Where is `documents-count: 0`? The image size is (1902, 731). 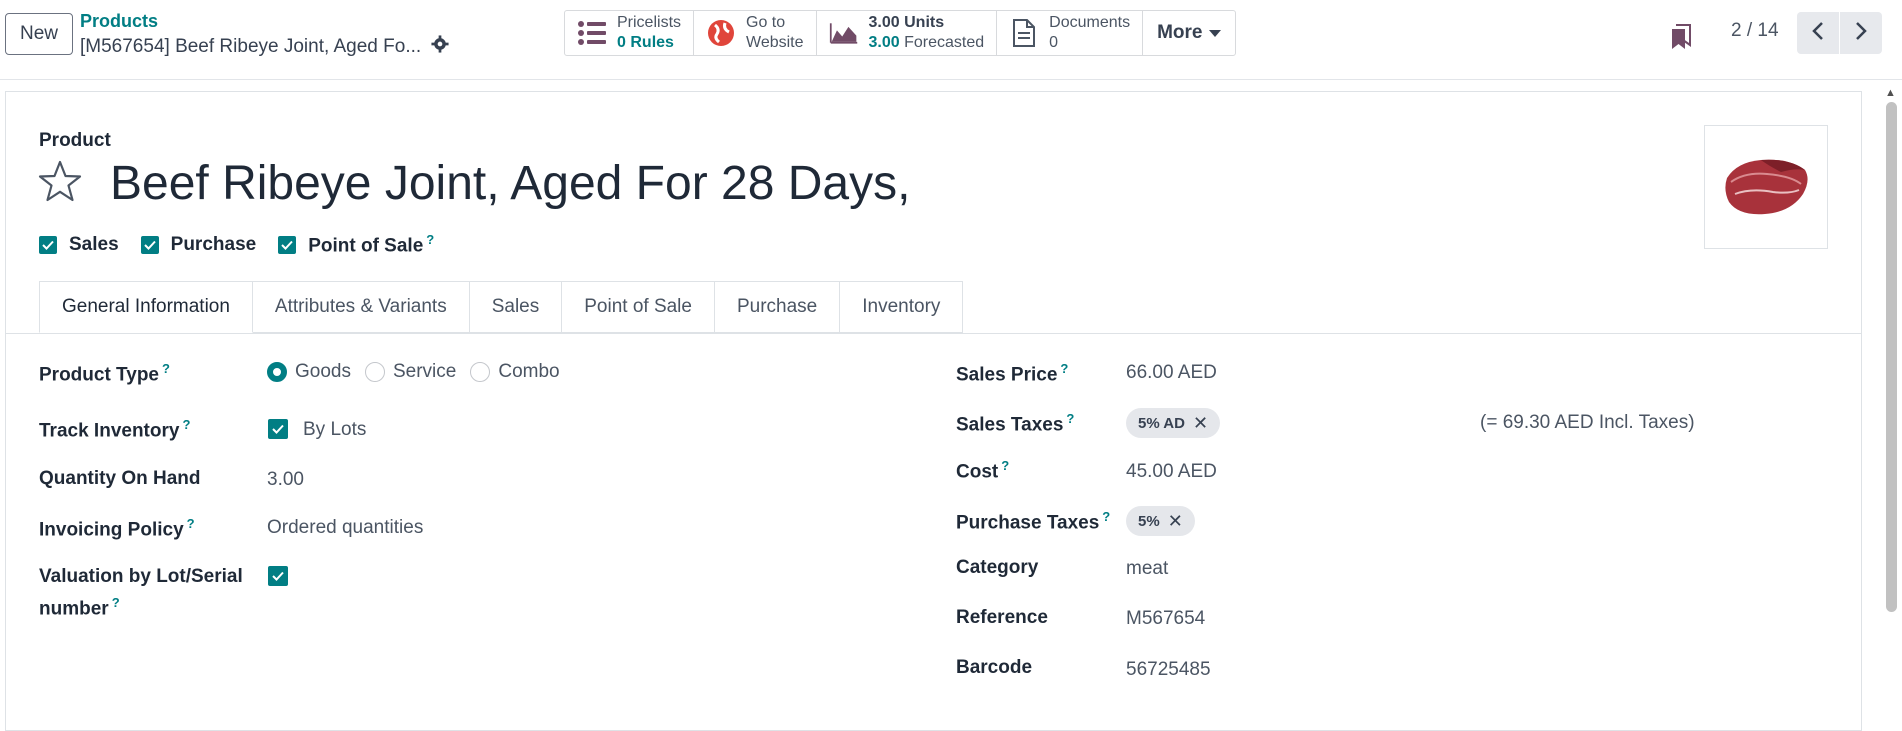
documents-count: 0 is located at coordinates (1054, 42).